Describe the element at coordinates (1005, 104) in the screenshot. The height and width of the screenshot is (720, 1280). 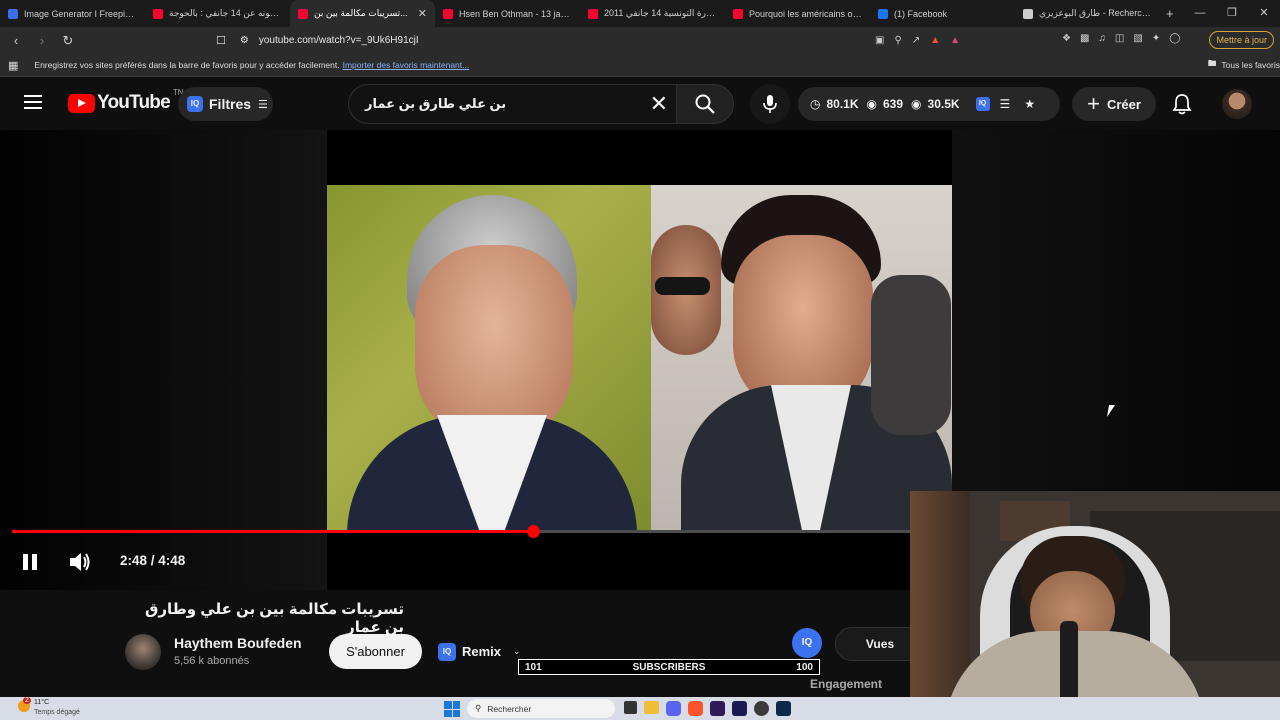
I see `list-icon: ☰` at that location.